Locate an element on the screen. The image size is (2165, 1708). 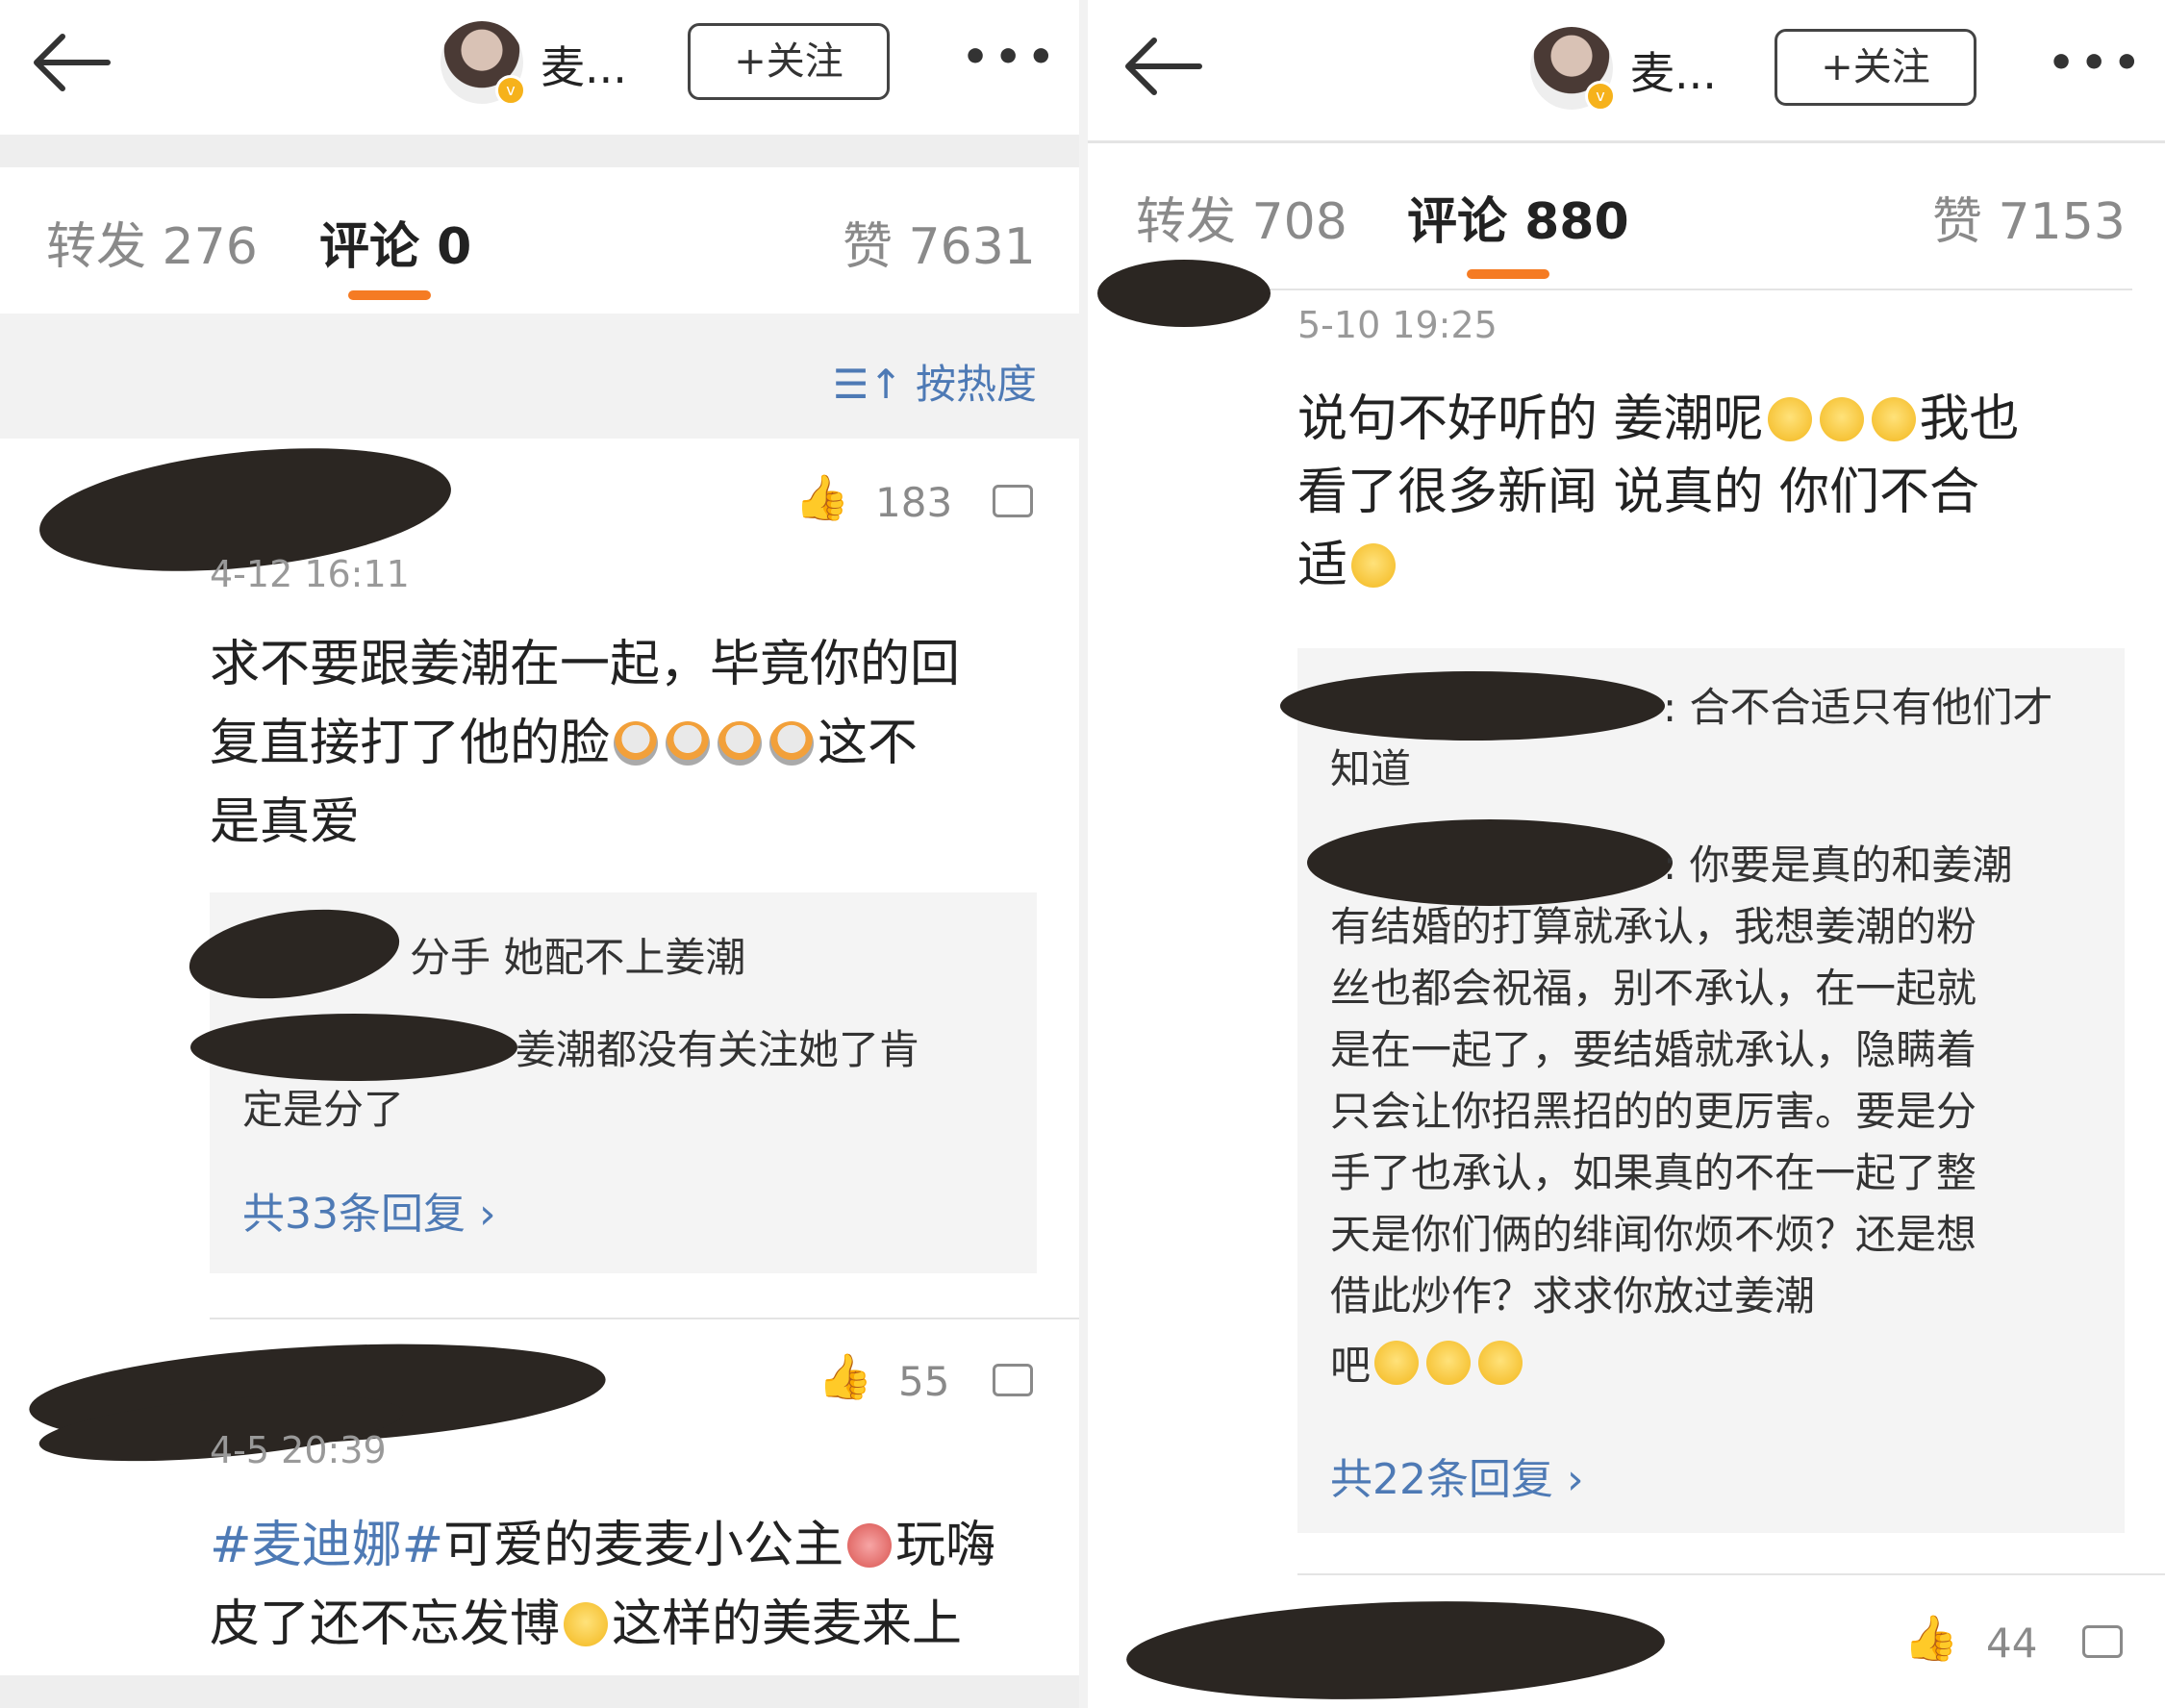
comment-time: 4-5 20:39 is located at coordinates (299, 1450).